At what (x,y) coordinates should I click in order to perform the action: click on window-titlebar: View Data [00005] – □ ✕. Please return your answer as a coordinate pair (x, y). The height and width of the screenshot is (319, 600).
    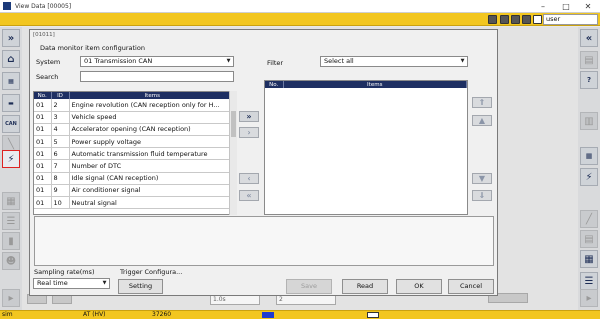
    Looking at the image, I should click on (300, 6).